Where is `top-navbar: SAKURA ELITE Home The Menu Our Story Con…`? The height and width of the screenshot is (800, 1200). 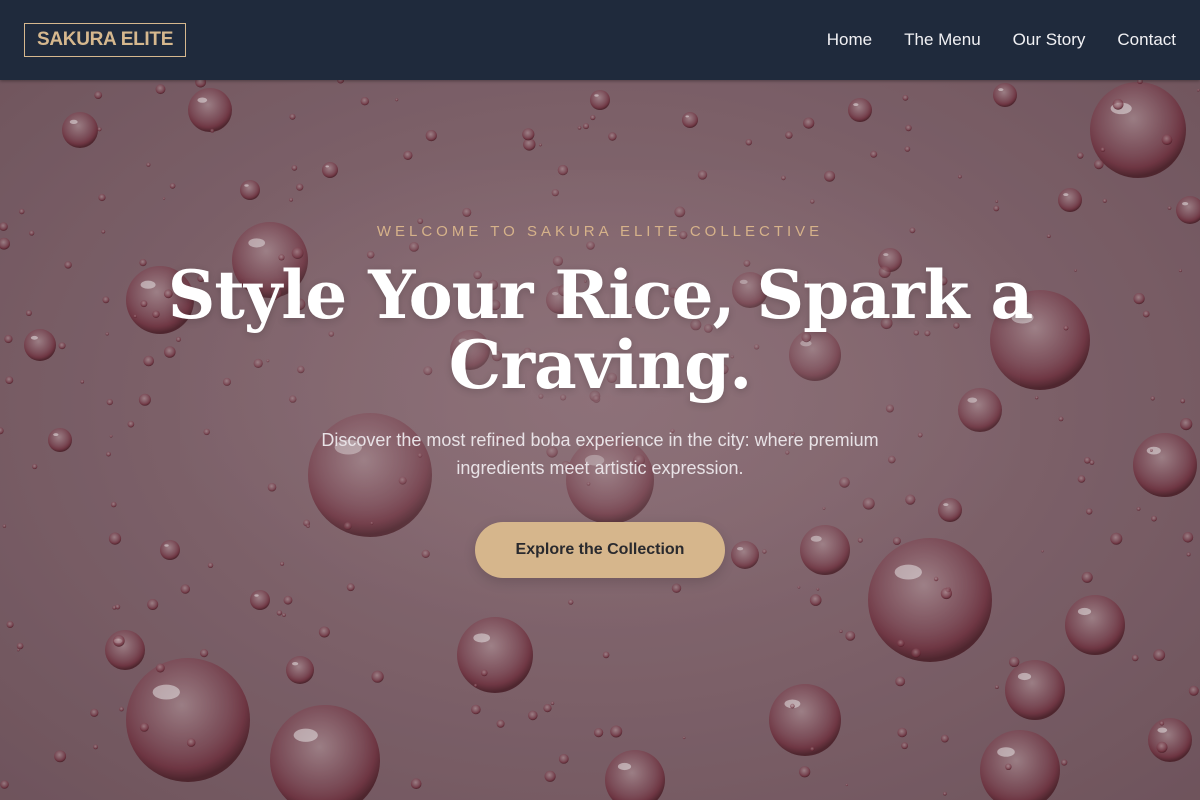
top-navbar: SAKURA ELITE Home The Menu Our Story Con… is located at coordinates (600, 40).